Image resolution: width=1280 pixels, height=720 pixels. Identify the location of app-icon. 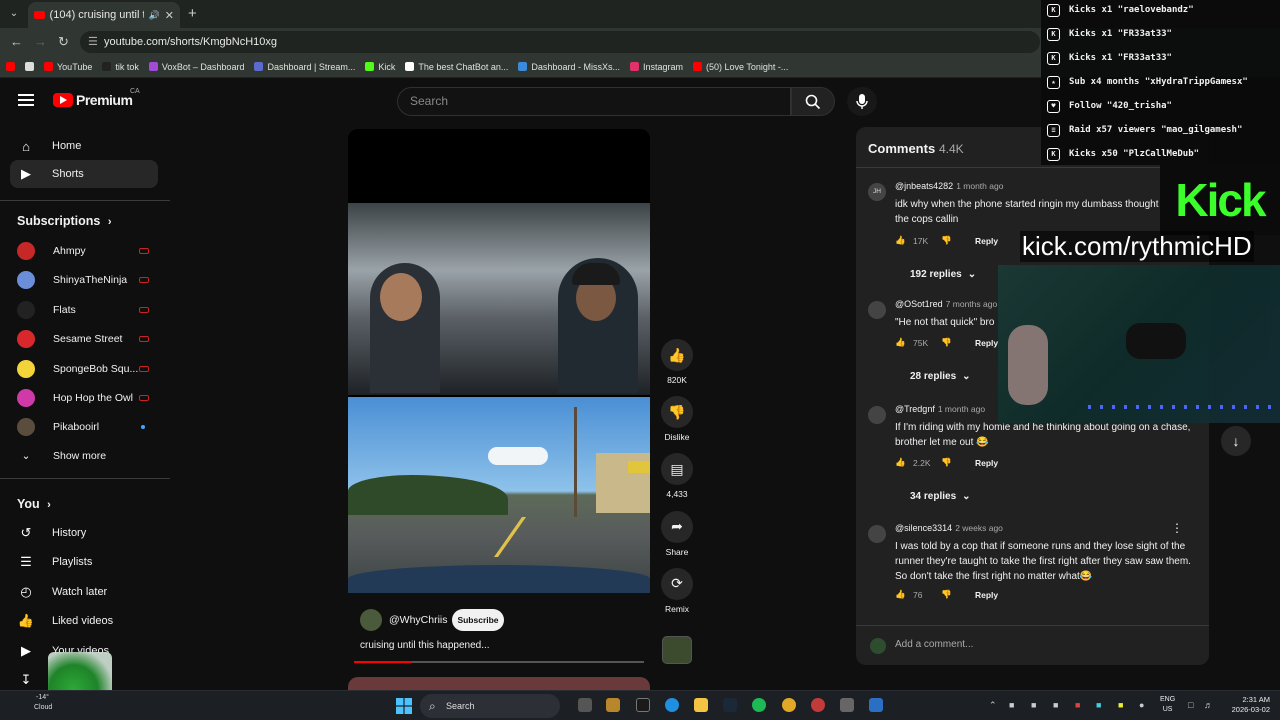
(847, 705).